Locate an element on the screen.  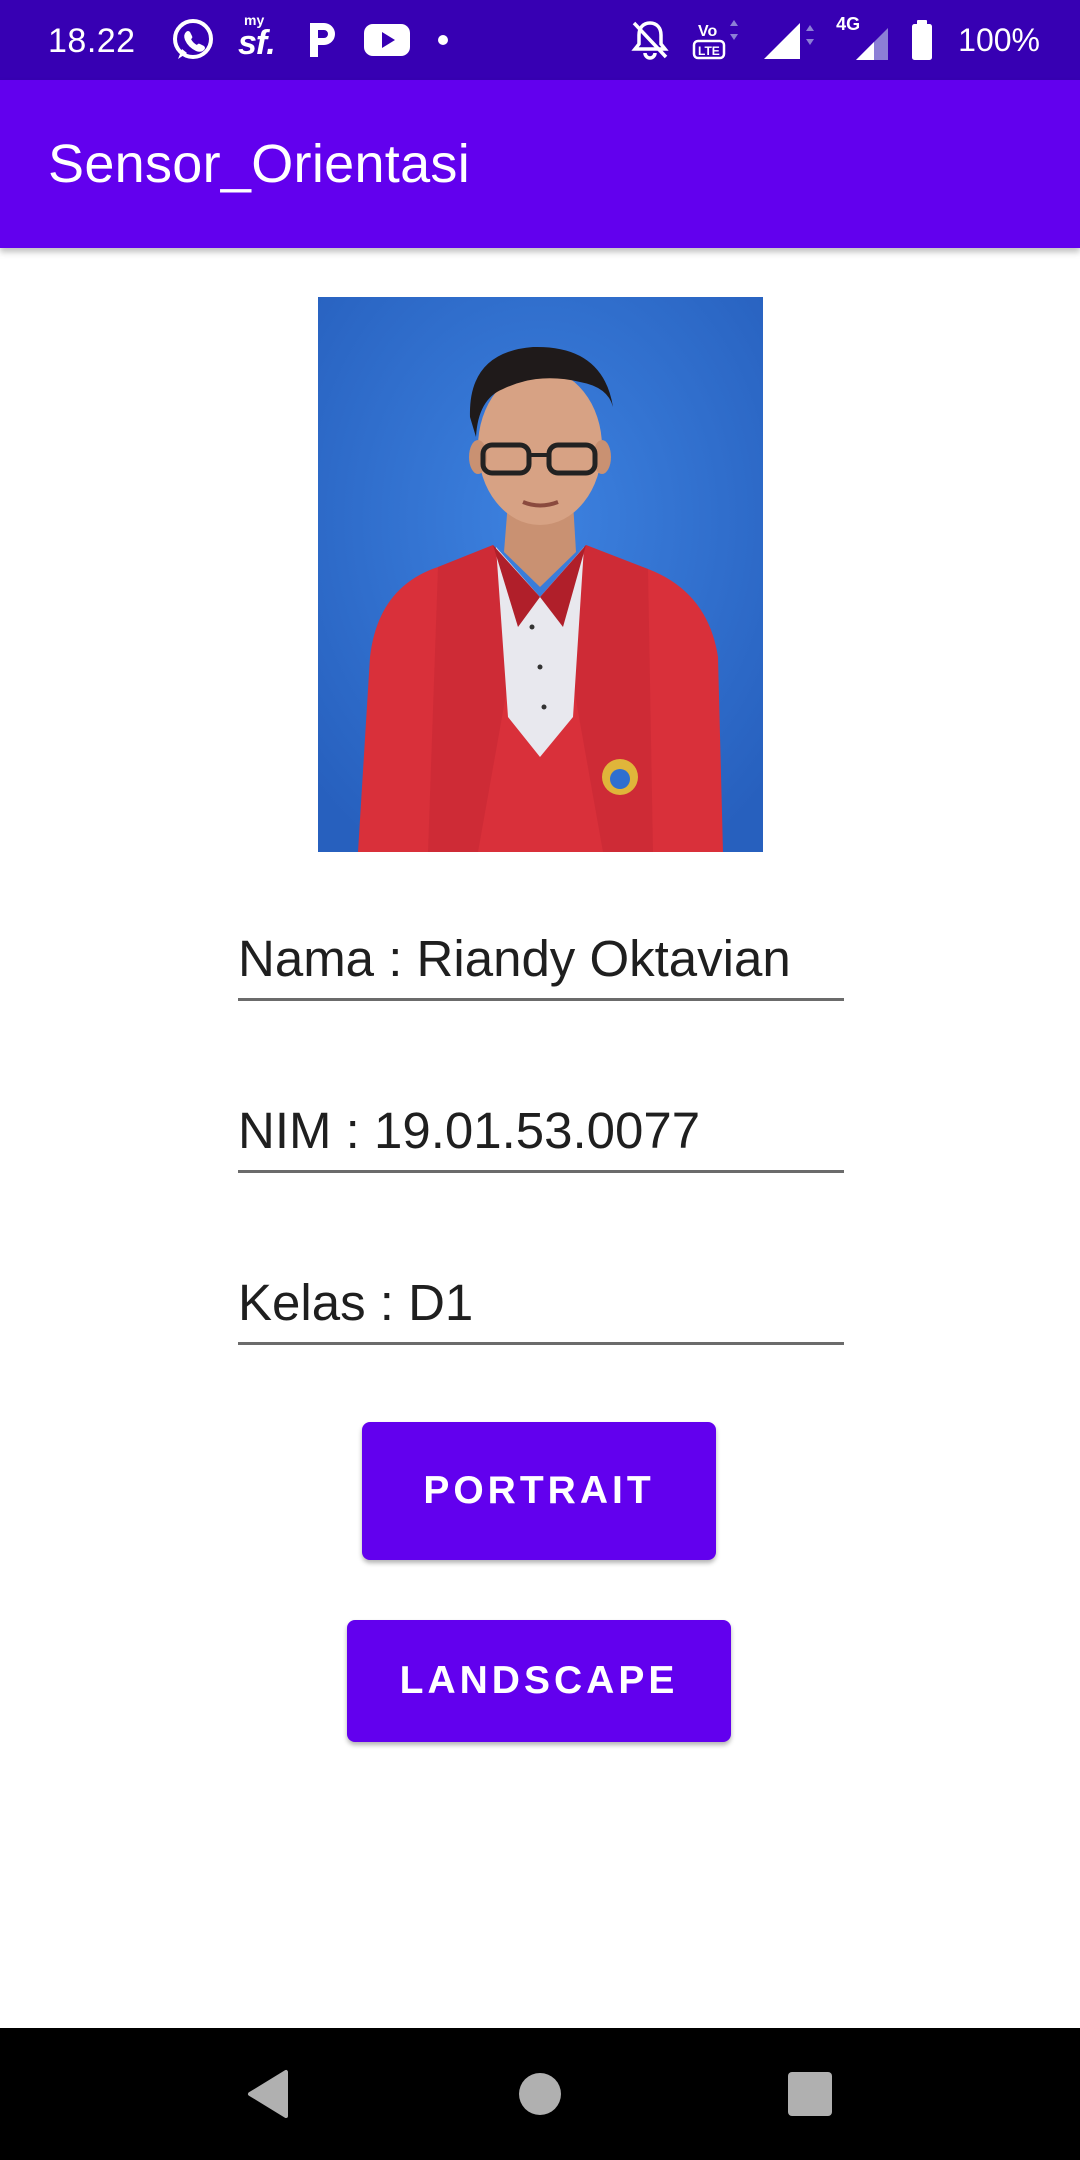
nama-field is located at coordinates (541, 954).